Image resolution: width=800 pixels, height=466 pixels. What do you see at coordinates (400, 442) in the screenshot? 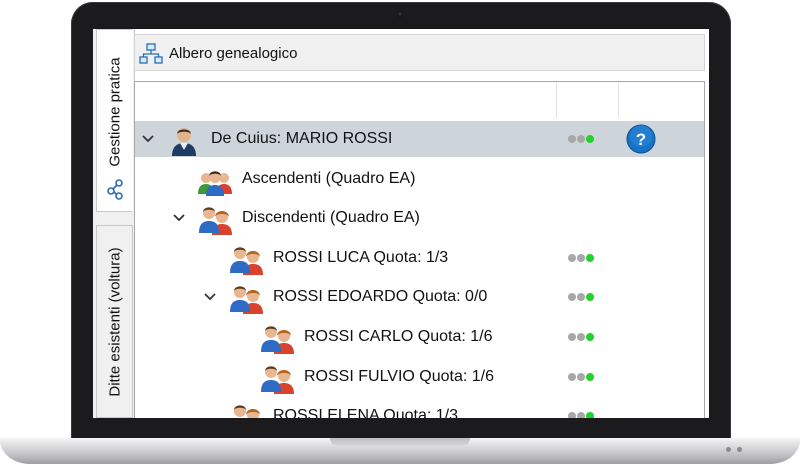
I see `laptop-notch` at bounding box center [400, 442].